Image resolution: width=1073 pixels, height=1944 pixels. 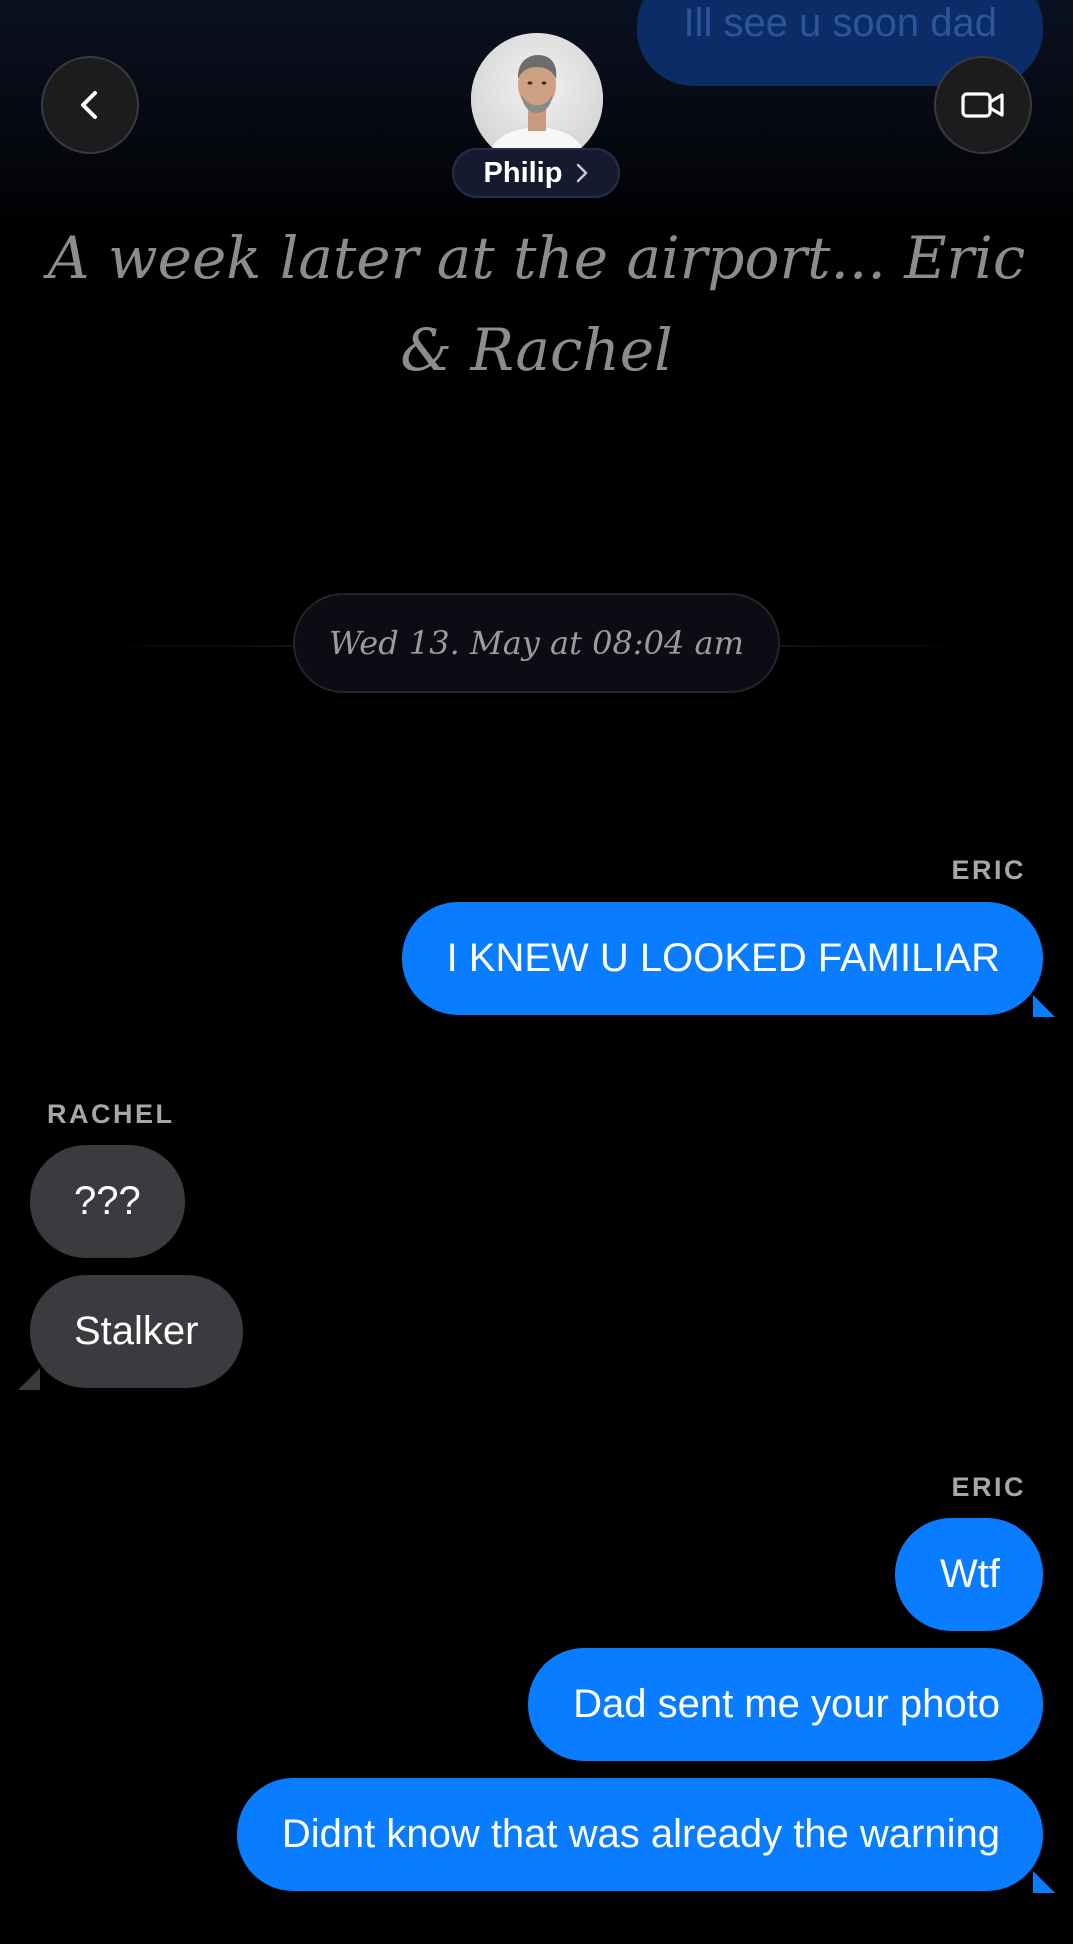 I want to click on message-bubble-outgoing: I KNEW U LOOKED FAMILIAR, so click(x=728, y=959).